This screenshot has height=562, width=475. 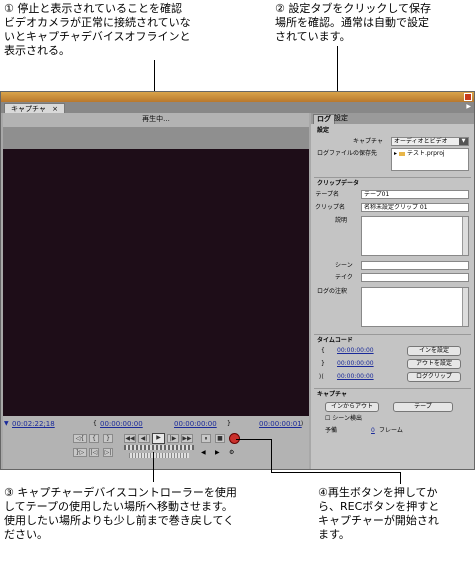 What do you see at coordinates (415, 277) in the screenshot?
I see `take-field` at bounding box center [415, 277].